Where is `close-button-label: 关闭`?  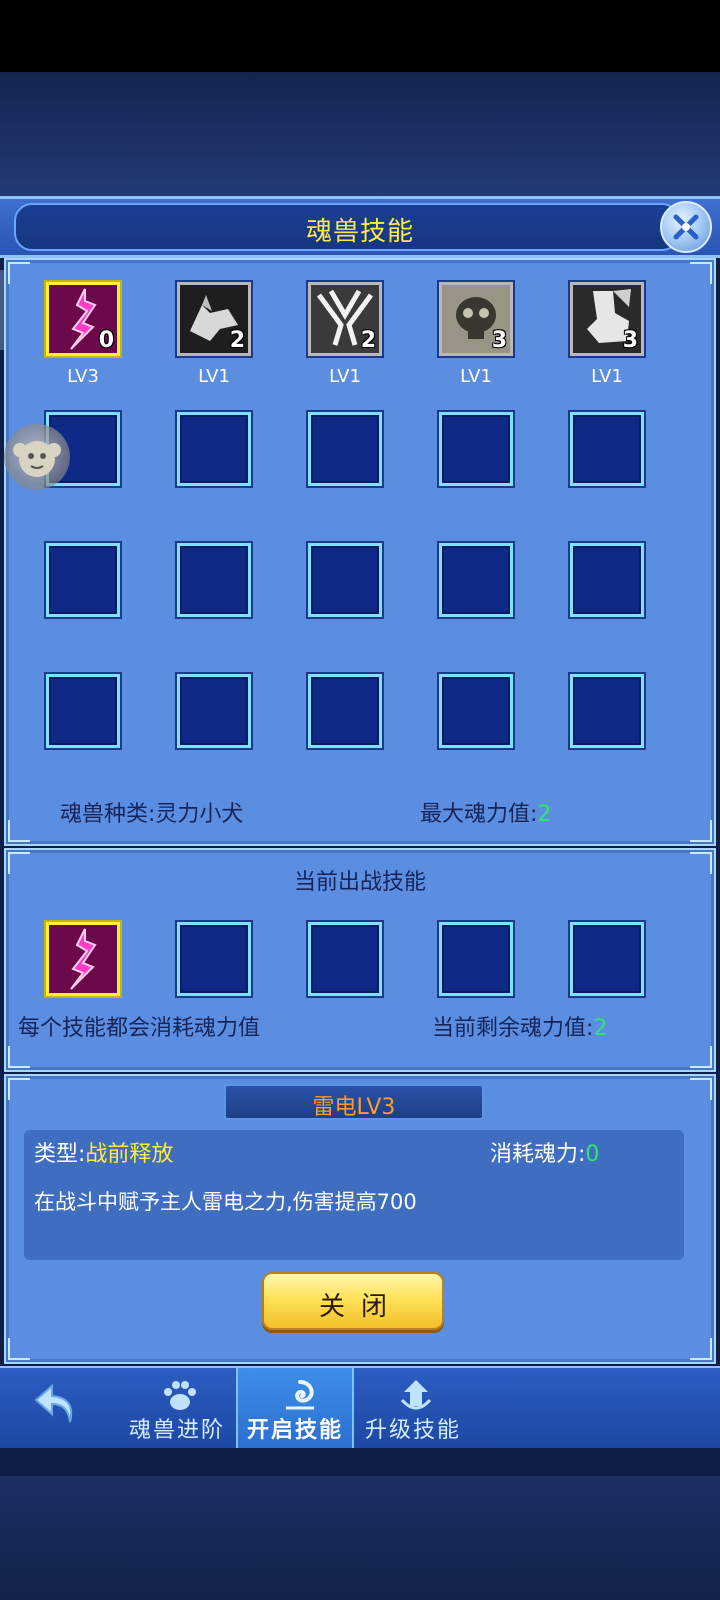
close-button-label: 关闭 is located at coordinates (360, 1307).